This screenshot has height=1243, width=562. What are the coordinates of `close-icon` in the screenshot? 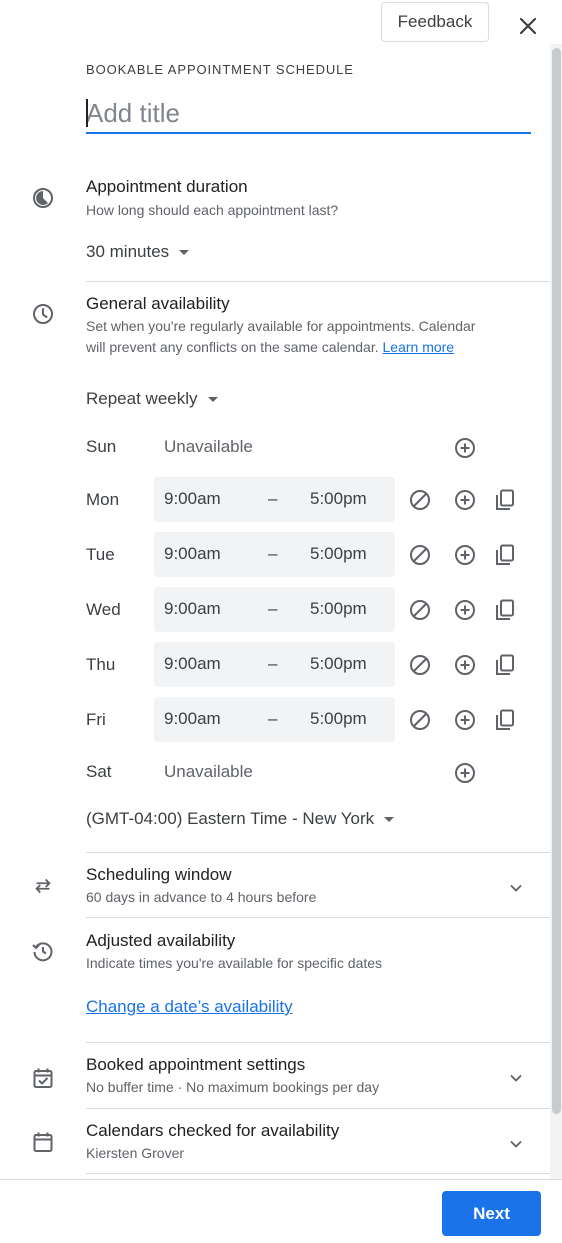 It's located at (528, 26).